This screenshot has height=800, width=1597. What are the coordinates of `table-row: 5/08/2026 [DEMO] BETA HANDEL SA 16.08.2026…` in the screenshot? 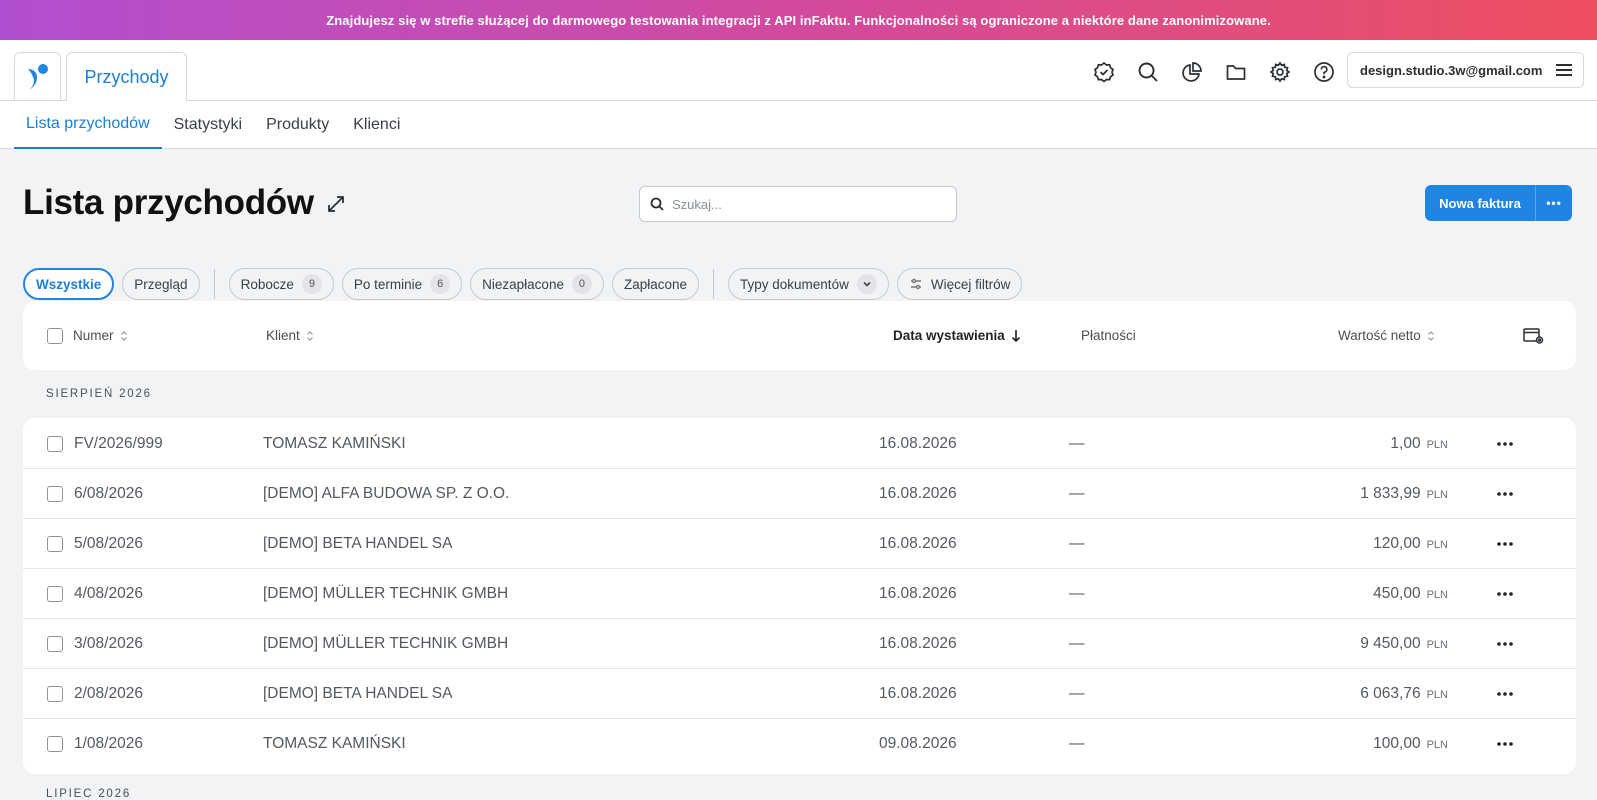 It's located at (799, 543).